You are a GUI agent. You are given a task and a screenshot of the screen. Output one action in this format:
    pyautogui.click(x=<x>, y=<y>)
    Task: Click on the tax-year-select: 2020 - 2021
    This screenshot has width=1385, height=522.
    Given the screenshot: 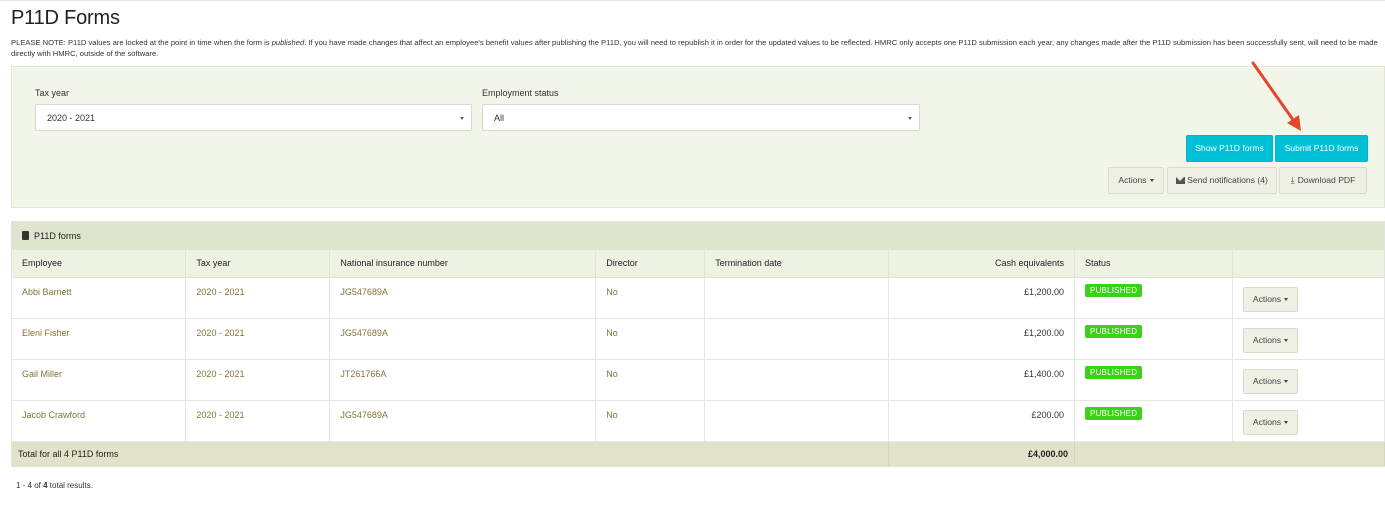 What is the action you would take?
    pyautogui.click(x=253, y=117)
    